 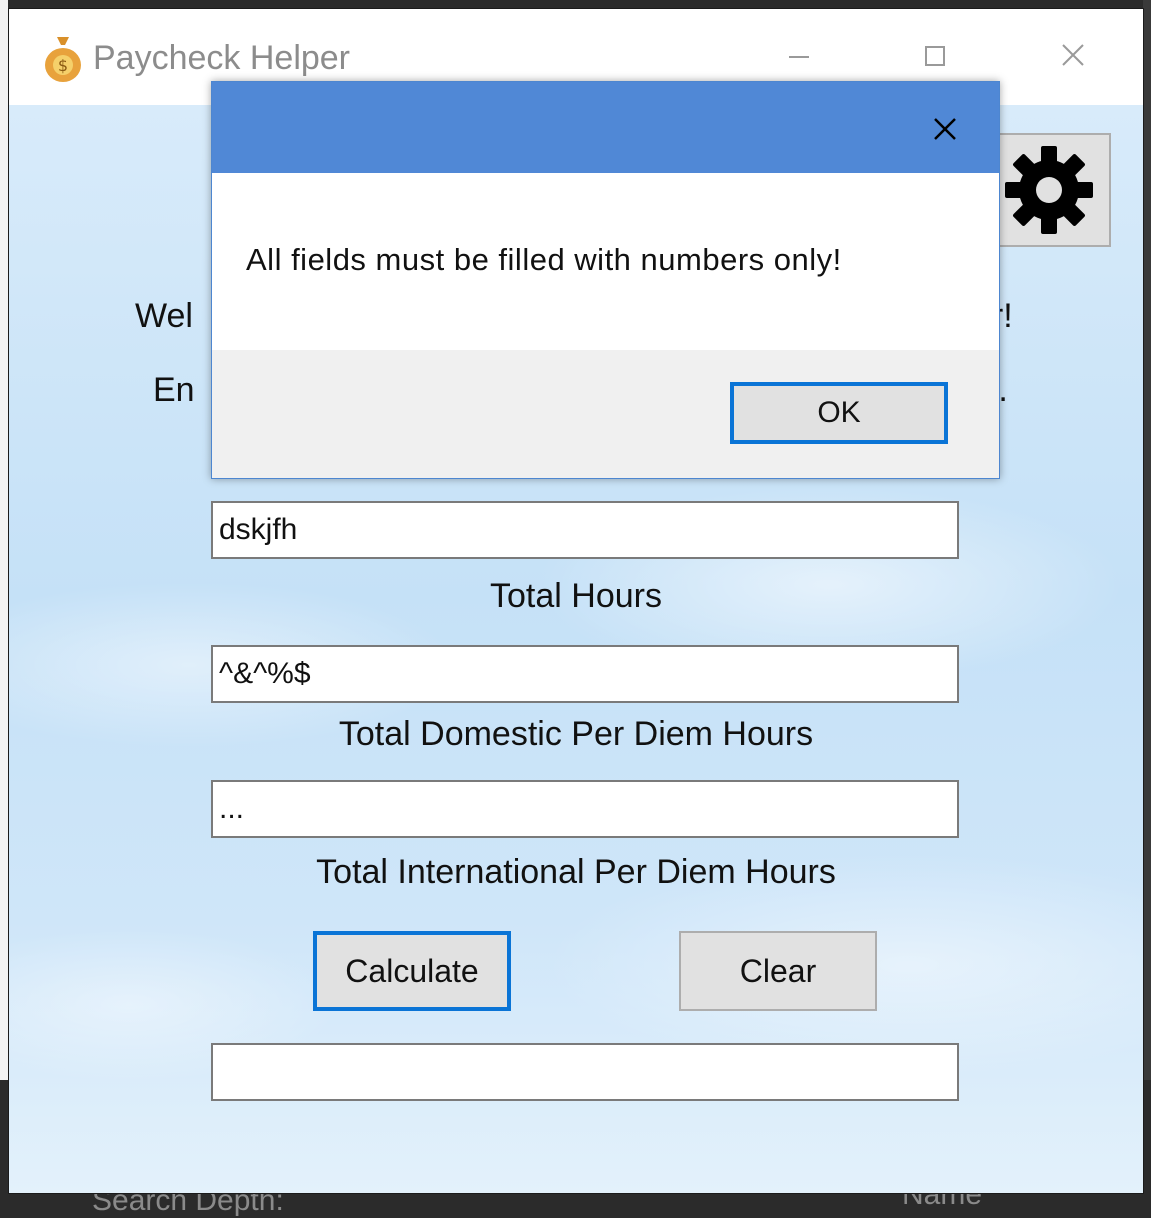 What do you see at coordinates (1073, 57) in the screenshot?
I see `close-window-button` at bounding box center [1073, 57].